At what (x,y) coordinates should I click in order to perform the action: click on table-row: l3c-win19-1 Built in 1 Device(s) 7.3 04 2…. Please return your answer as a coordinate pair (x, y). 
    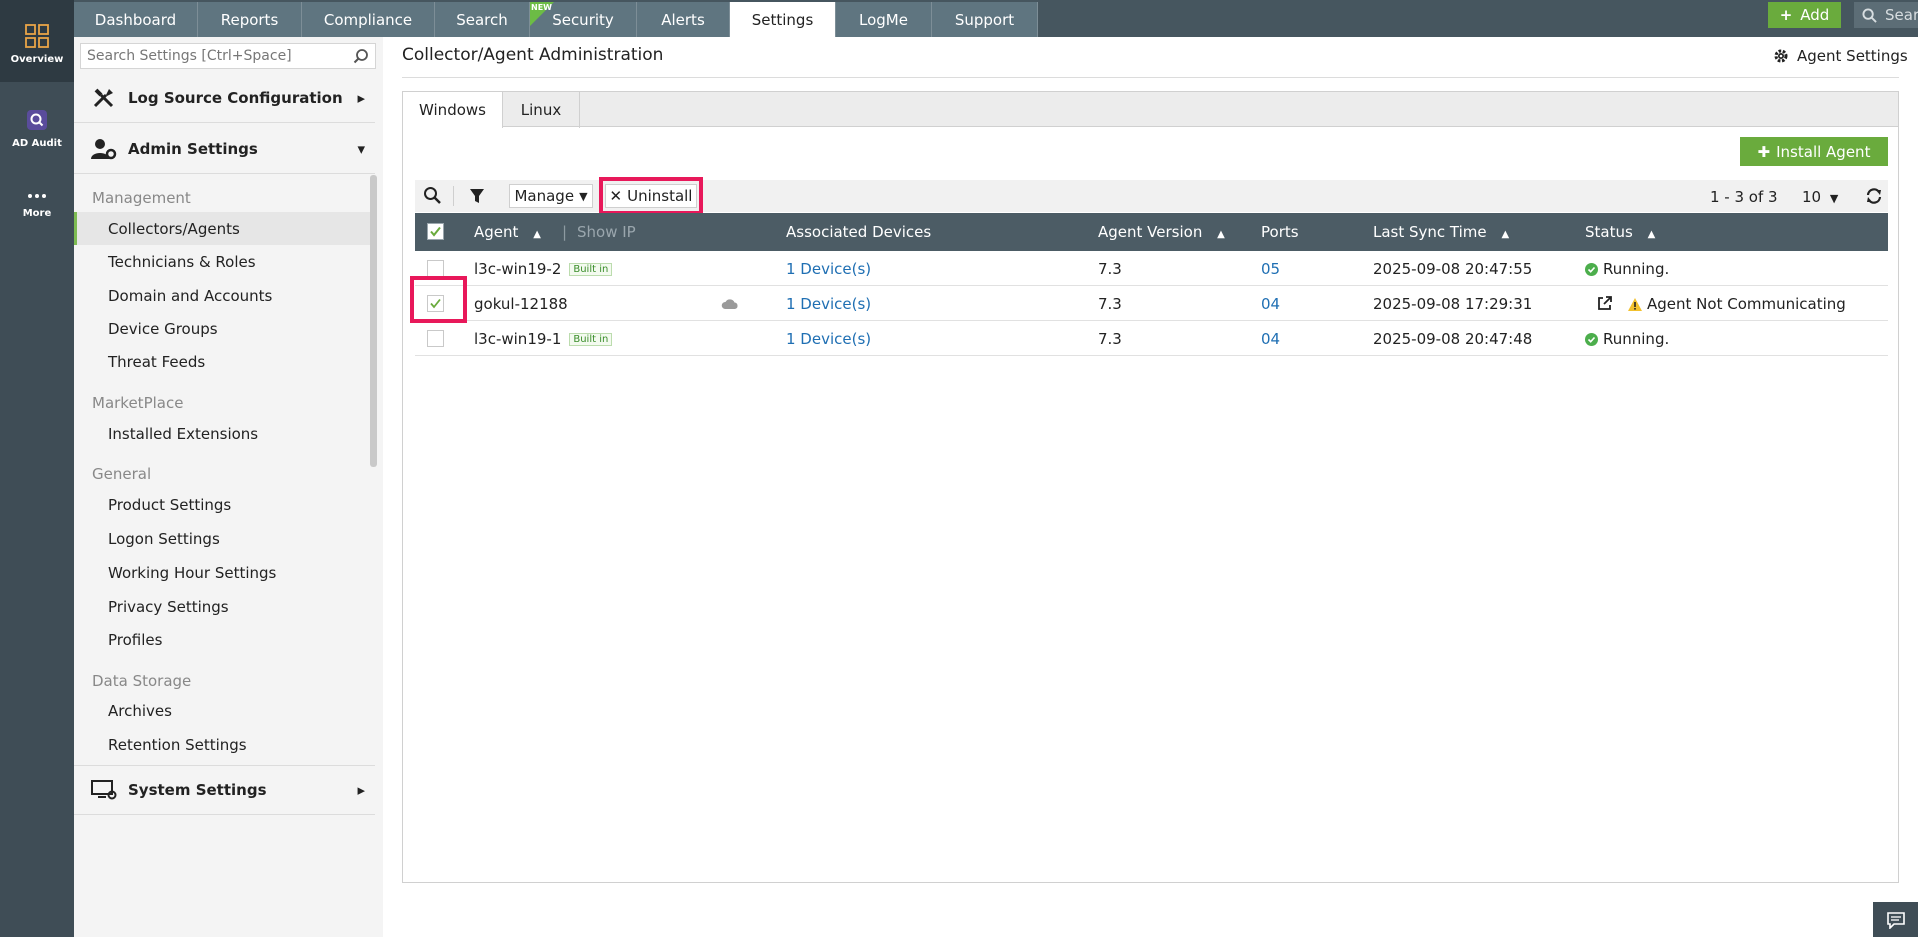
    Looking at the image, I should click on (1151, 338).